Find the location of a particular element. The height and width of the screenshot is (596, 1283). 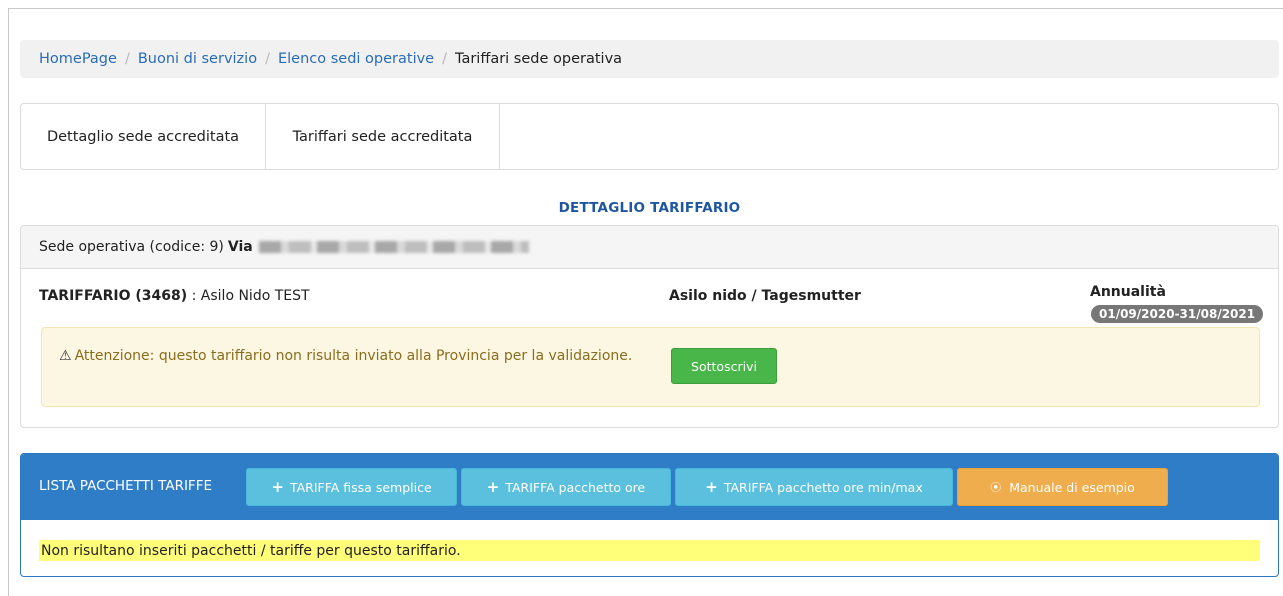

breadcrumb-elenco-sedi: Elenco sedi operative is located at coordinates (356, 59).